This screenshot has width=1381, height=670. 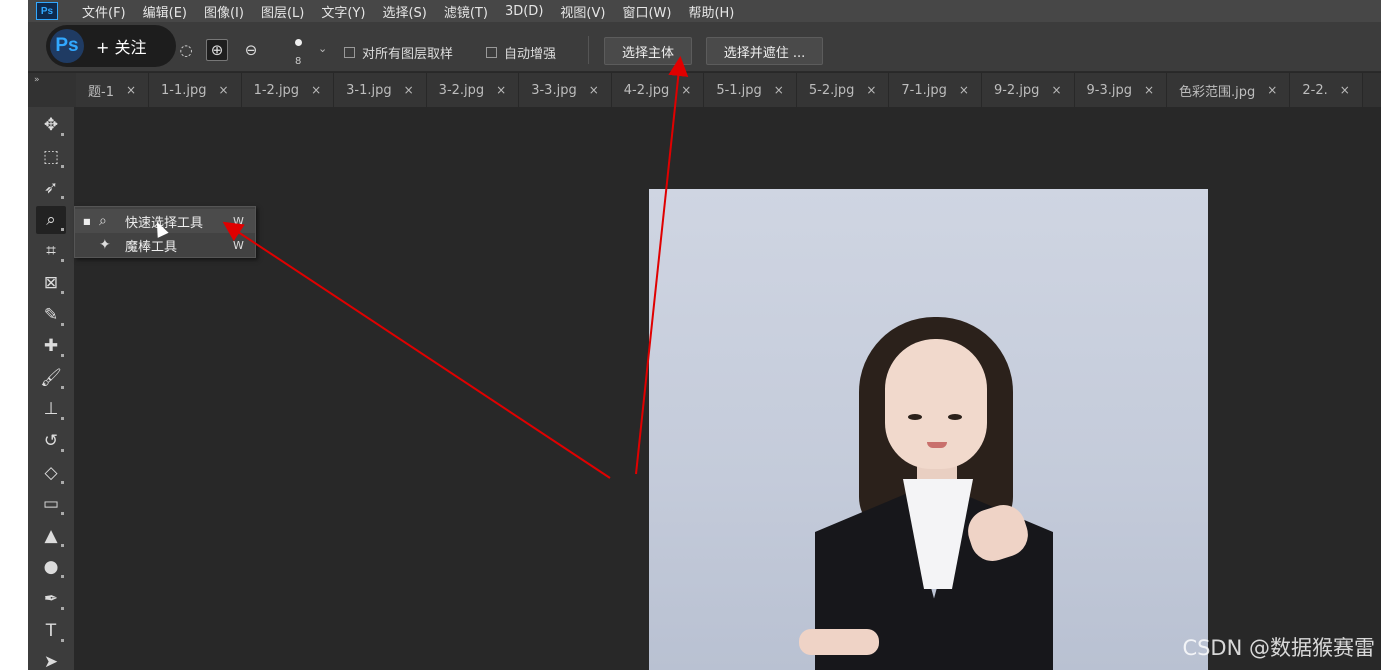 I want to click on marquee-tool-icon: ⬚, so click(x=51, y=157).